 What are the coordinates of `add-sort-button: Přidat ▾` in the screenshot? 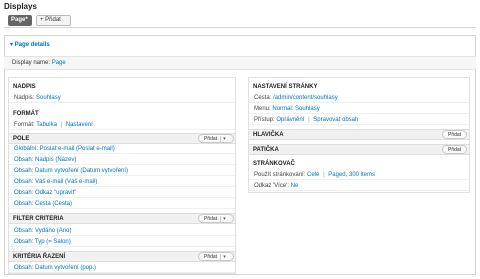 It's located at (216, 256).